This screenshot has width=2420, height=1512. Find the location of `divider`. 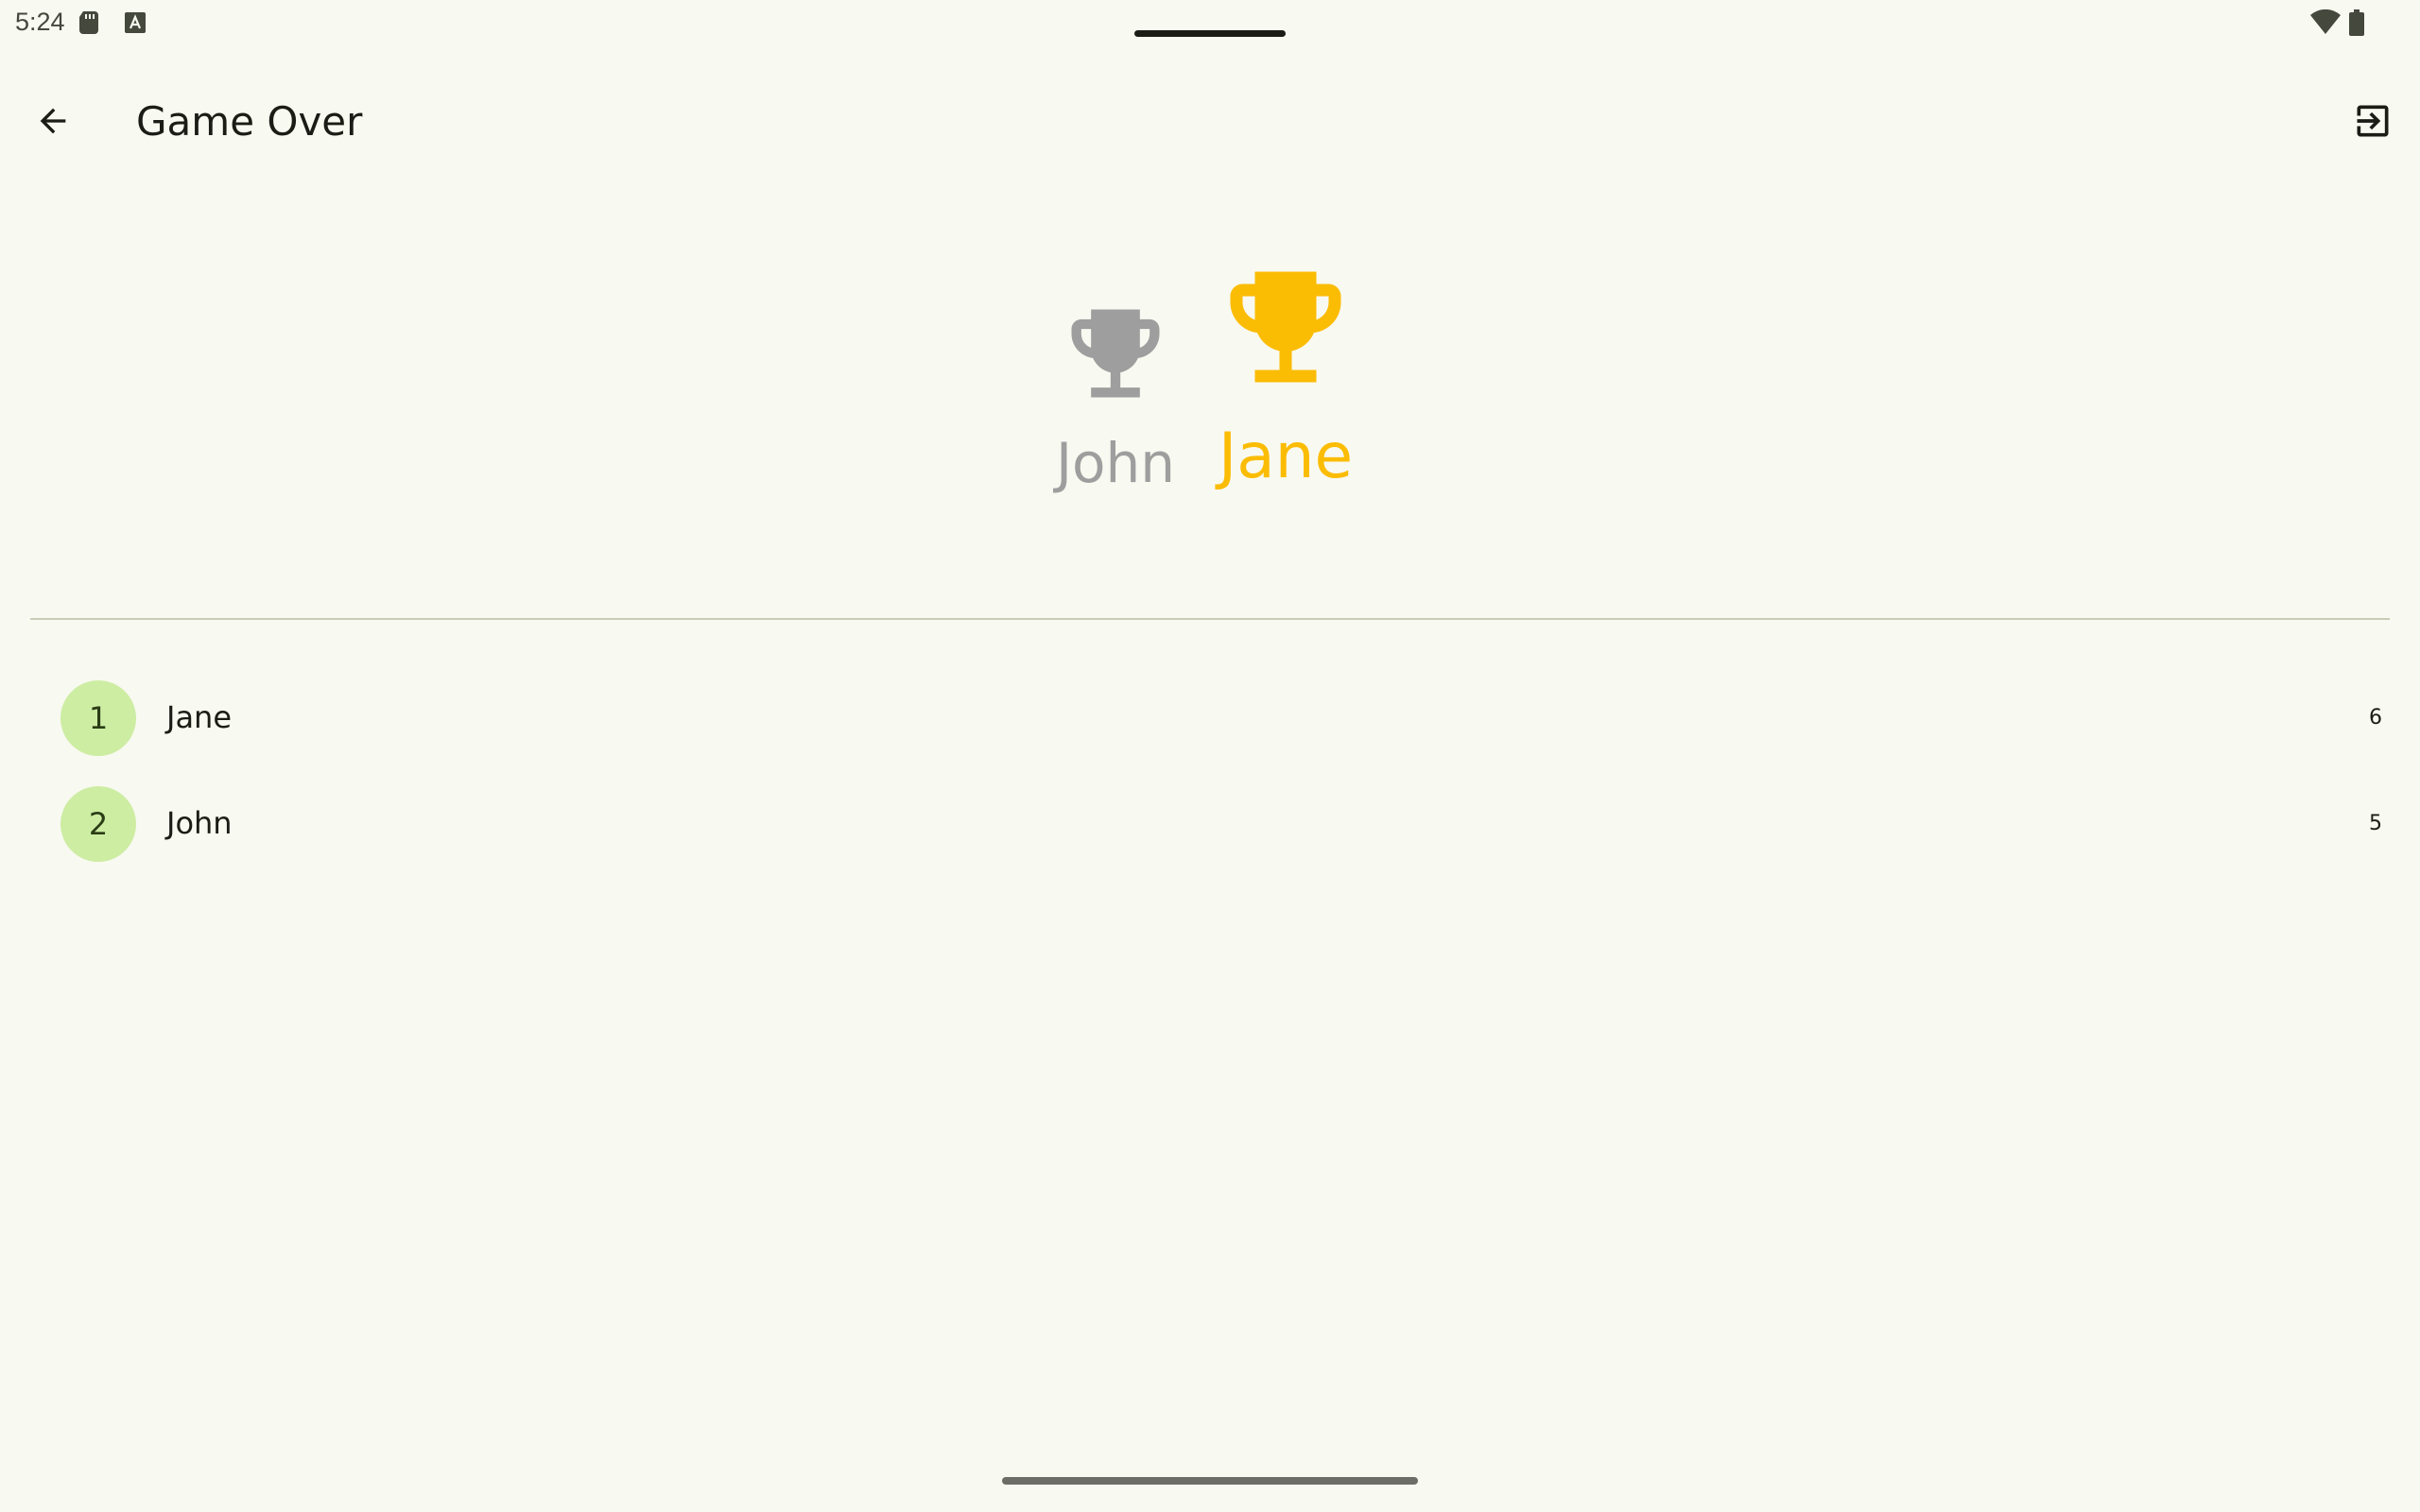

divider is located at coordinates (1210, 619).